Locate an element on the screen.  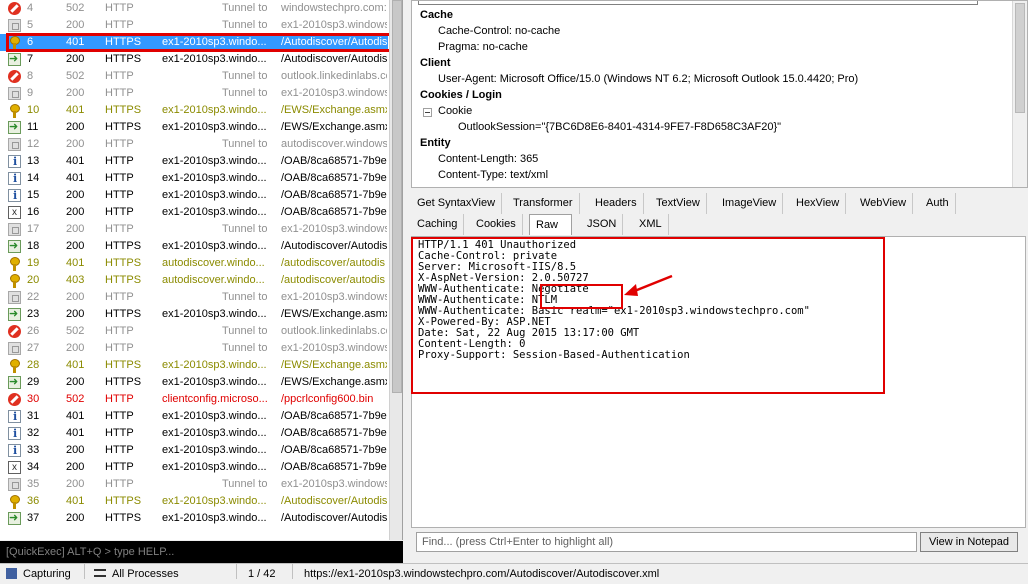
process-filter: All Processes is located at coordinates (136, 574).